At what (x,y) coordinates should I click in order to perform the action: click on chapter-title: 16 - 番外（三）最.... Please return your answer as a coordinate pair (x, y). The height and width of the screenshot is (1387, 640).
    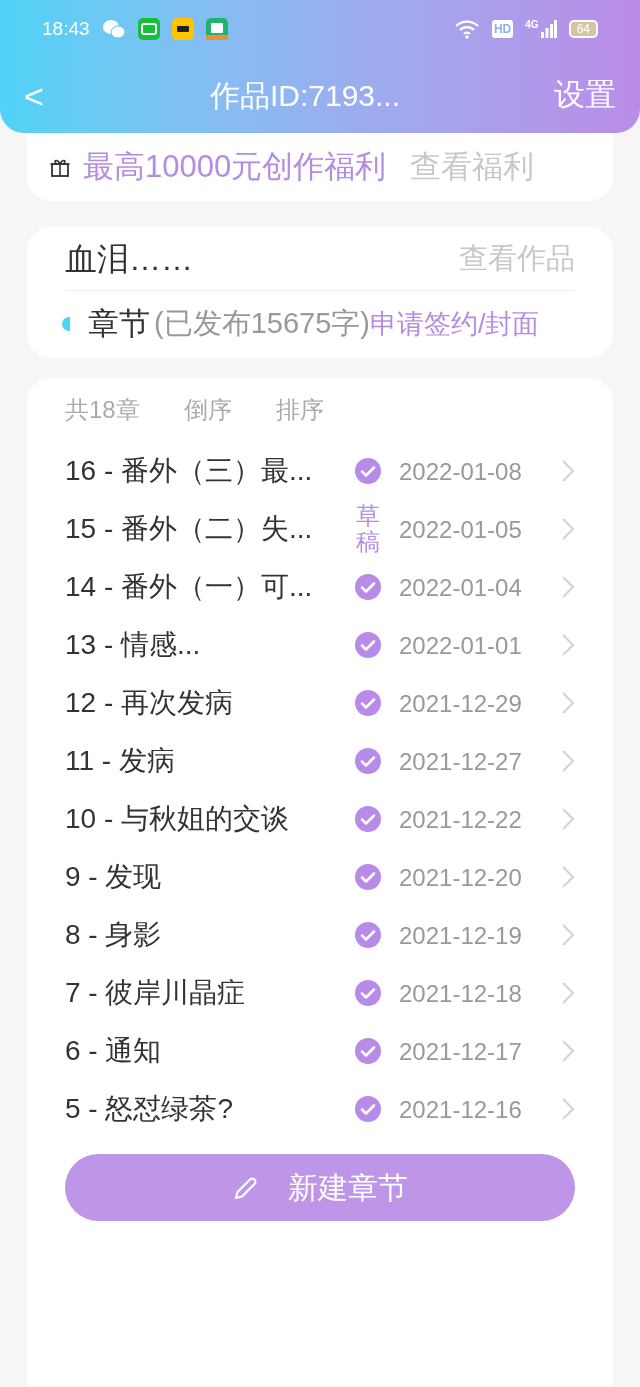
    Looking at the image, I should click on (189, 471).